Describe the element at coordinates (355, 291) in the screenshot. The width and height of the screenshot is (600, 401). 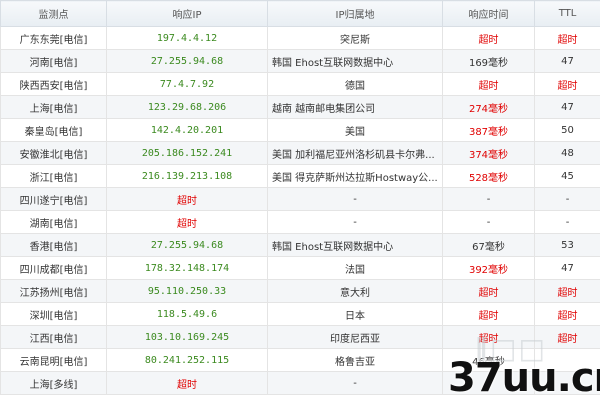
I see `cell-location: 意大利` at that location.